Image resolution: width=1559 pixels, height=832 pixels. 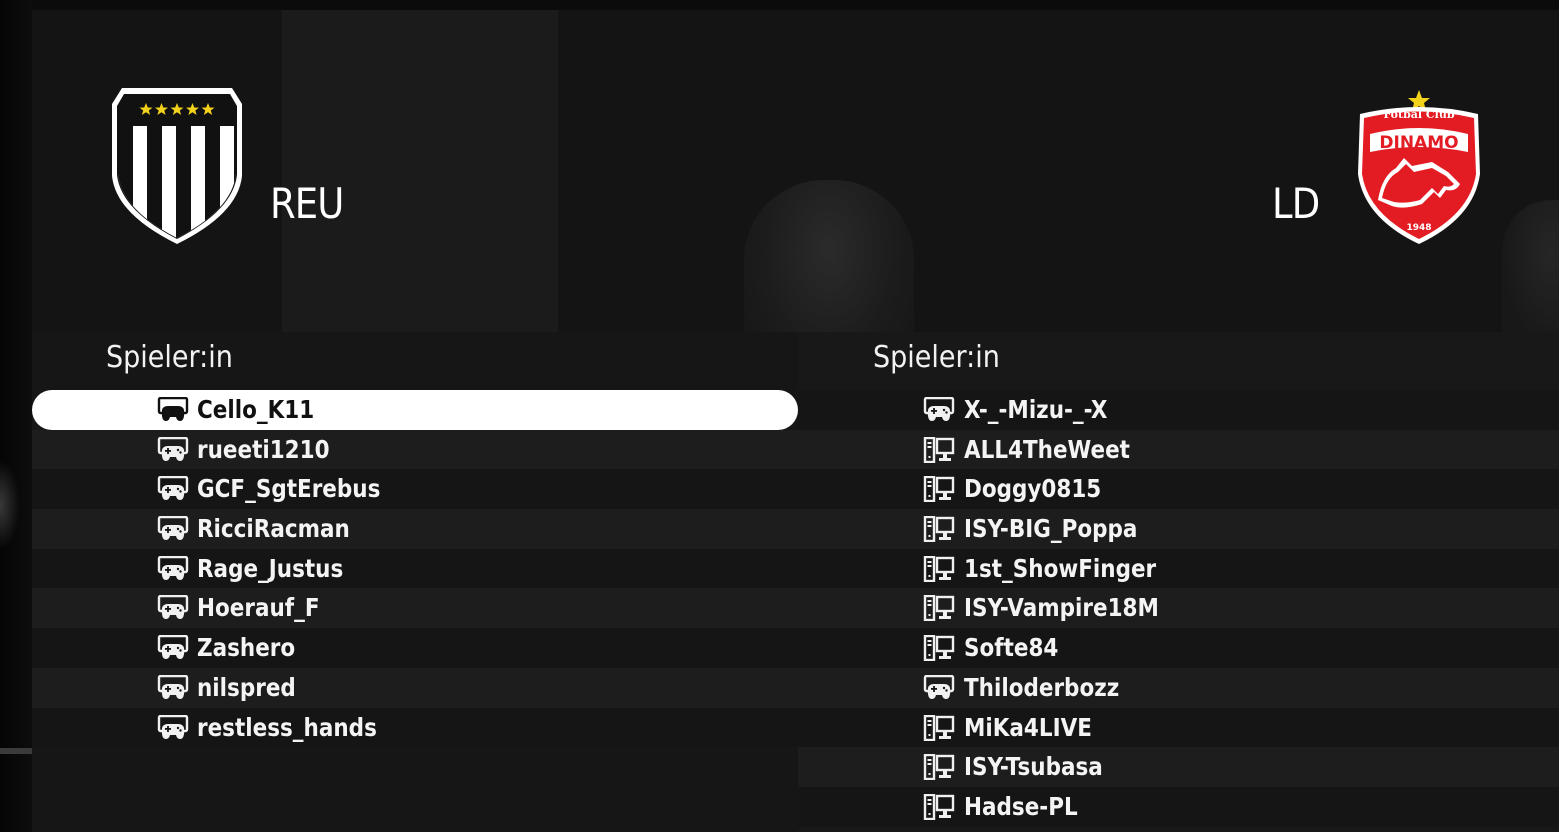 What do you see at coordinates (1178, 727) in the screenshot?
I see `player-row: MiKa4LIVE` at bounding box center [1178, 727].